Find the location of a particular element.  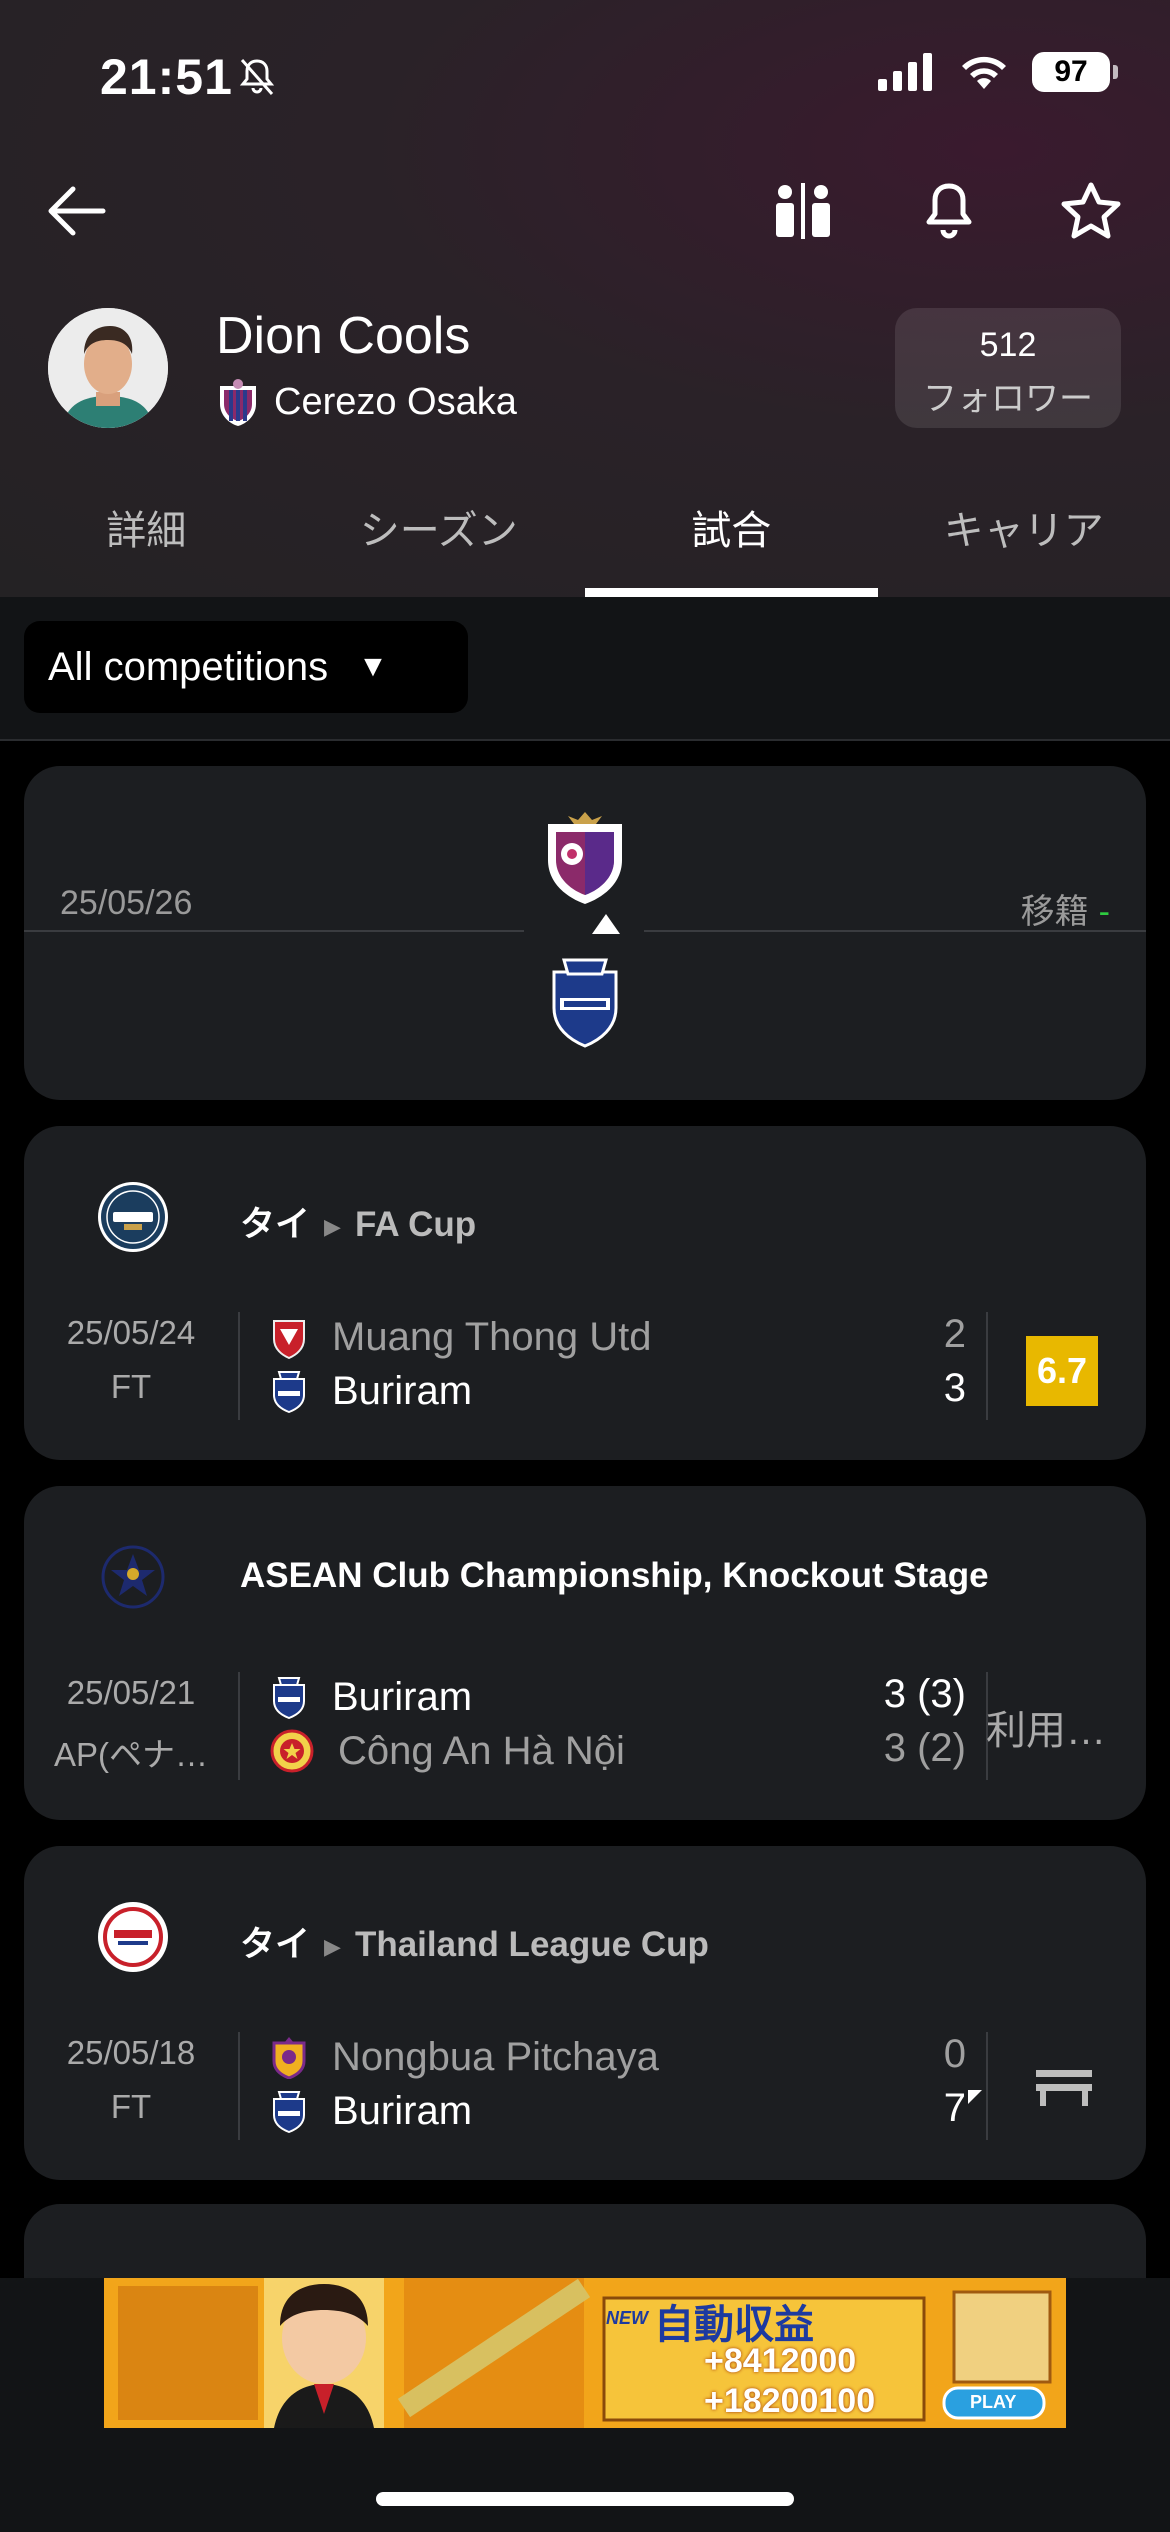

competition-dropdown: All competitions ▼ is located at coordinates (246, 667).